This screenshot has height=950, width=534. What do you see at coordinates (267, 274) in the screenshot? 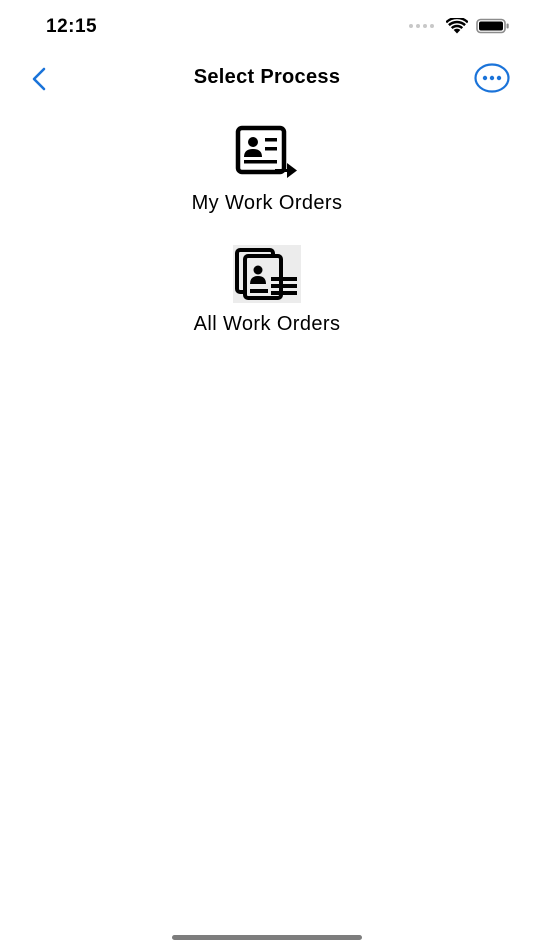
I see `all-work-orders-icon` at bounding box center [267, 274].